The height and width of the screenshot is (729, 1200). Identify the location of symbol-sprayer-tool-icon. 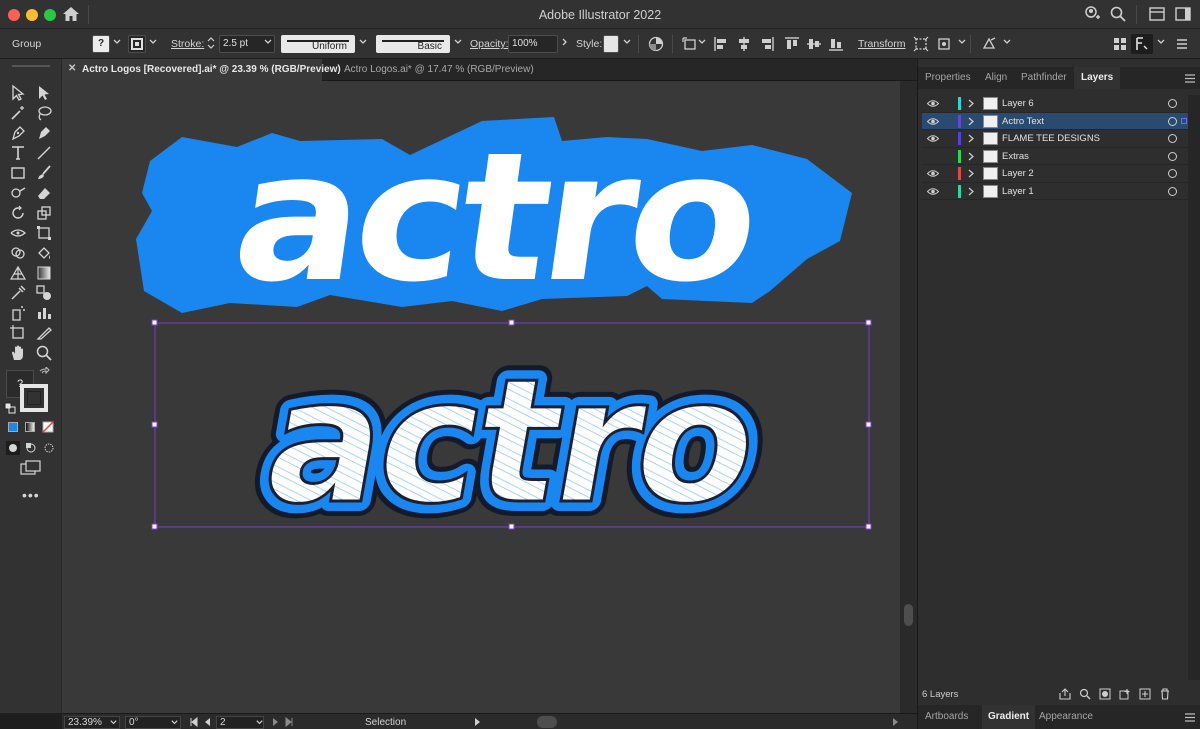
(18, 313).